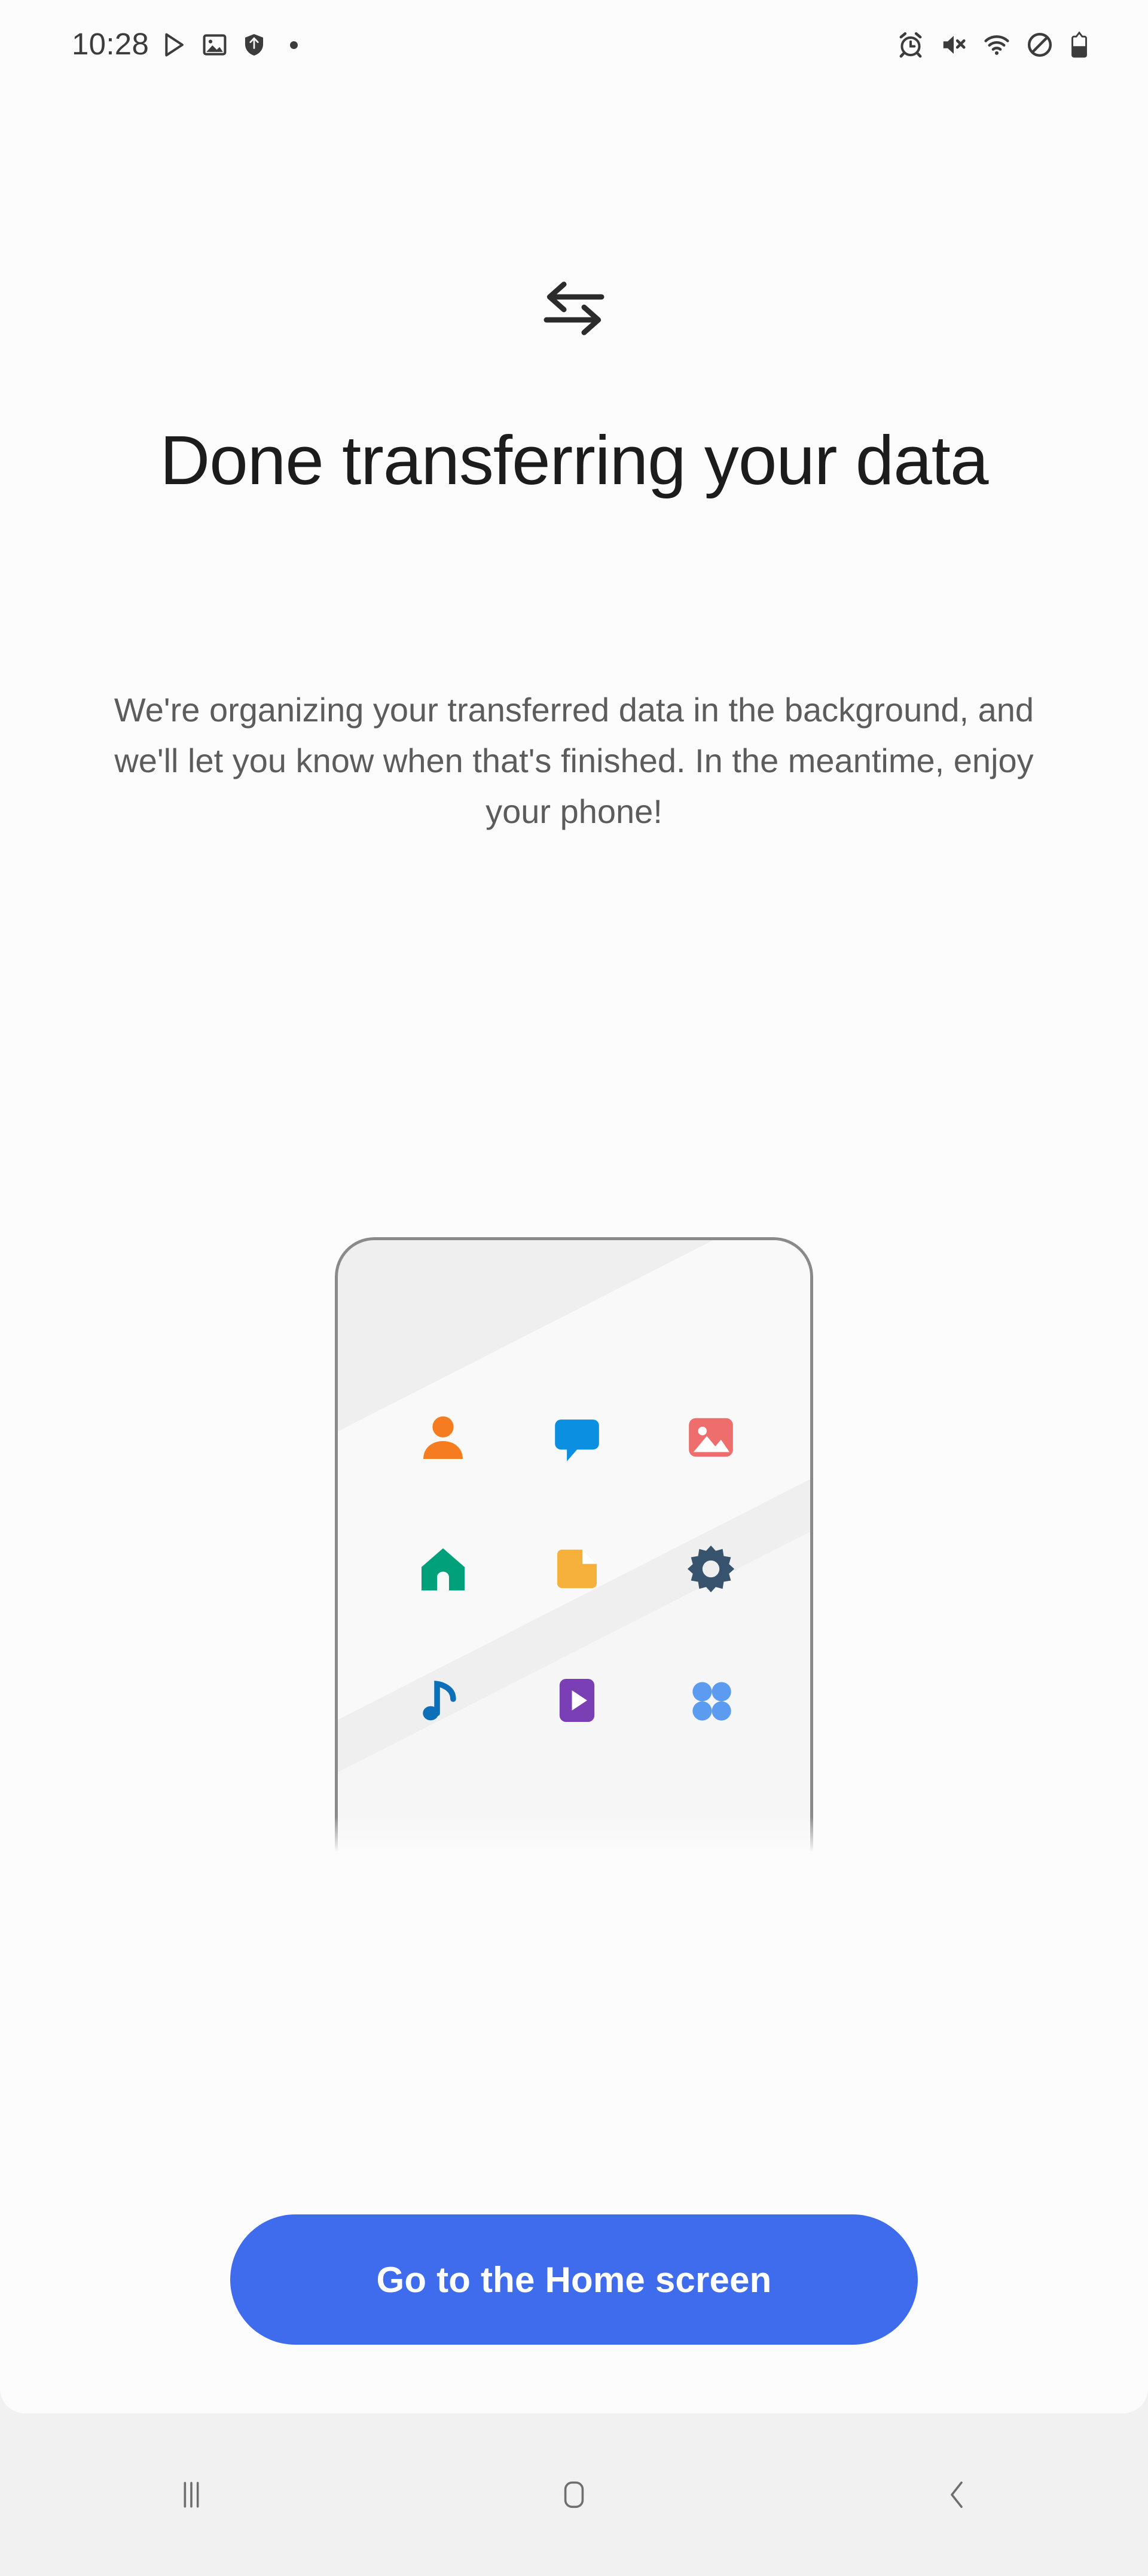 Image resolution: width=1148 pixels, height=2576 pixels. Describe the element at coordinates (574, 460) in the screenshot. I see `page-title: Done transferring your data` at that location.